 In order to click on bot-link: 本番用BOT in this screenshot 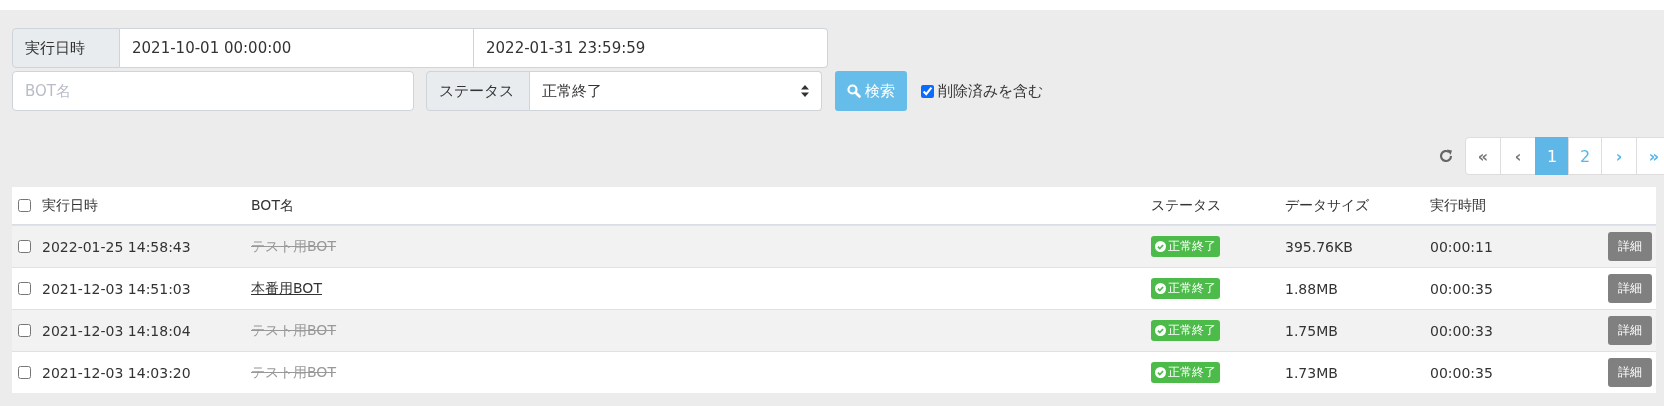, I will do `click(286, 287)`.